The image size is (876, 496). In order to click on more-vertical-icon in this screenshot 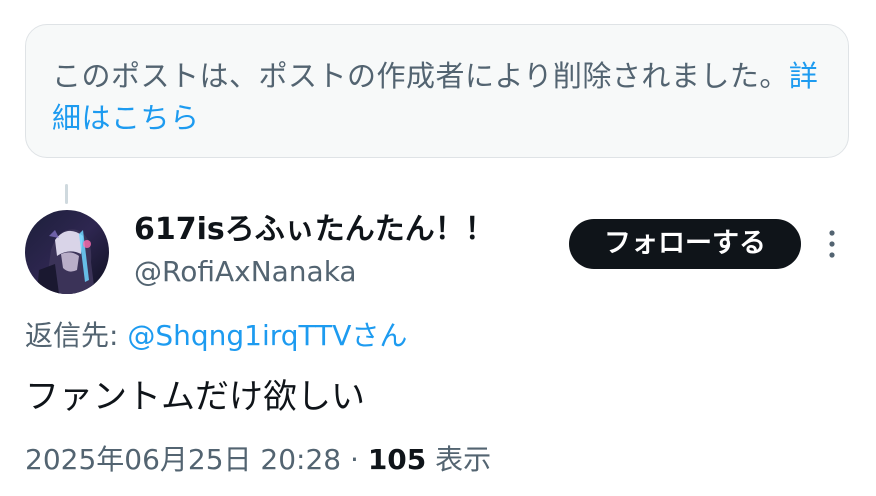, I will do `click(832, 244)`.